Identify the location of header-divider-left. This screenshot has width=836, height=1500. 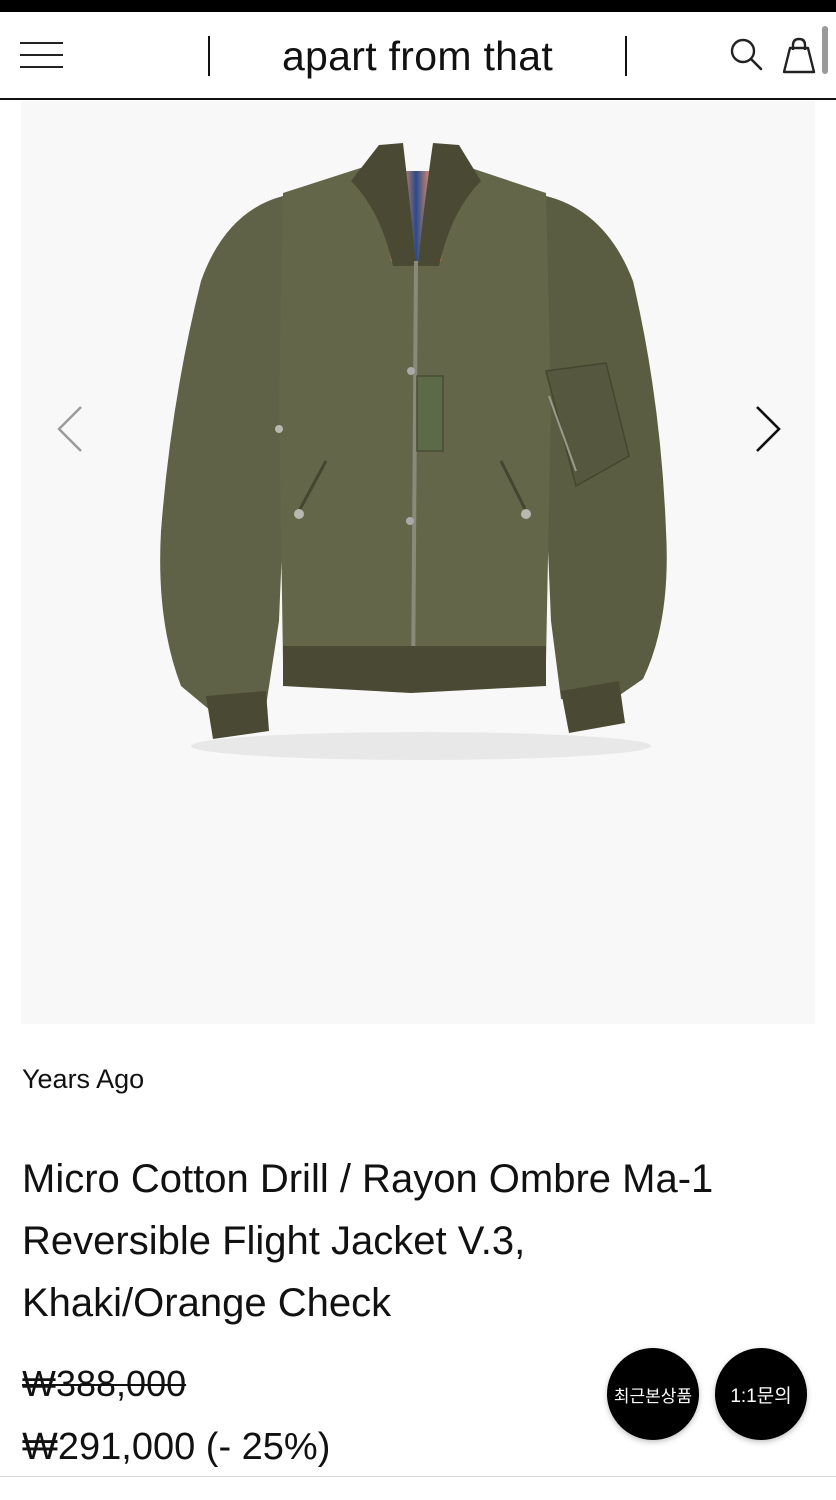
(209, 56).